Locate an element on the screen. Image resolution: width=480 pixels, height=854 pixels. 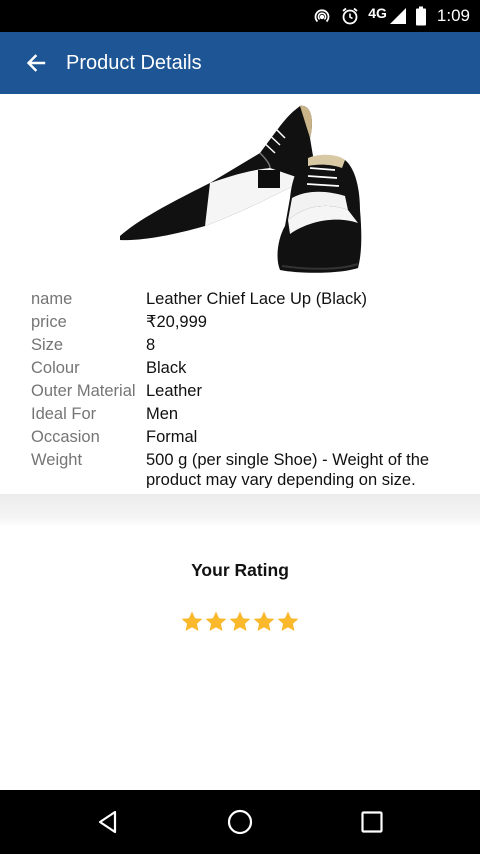
nav-back-button is located at coordinates (108, 822).